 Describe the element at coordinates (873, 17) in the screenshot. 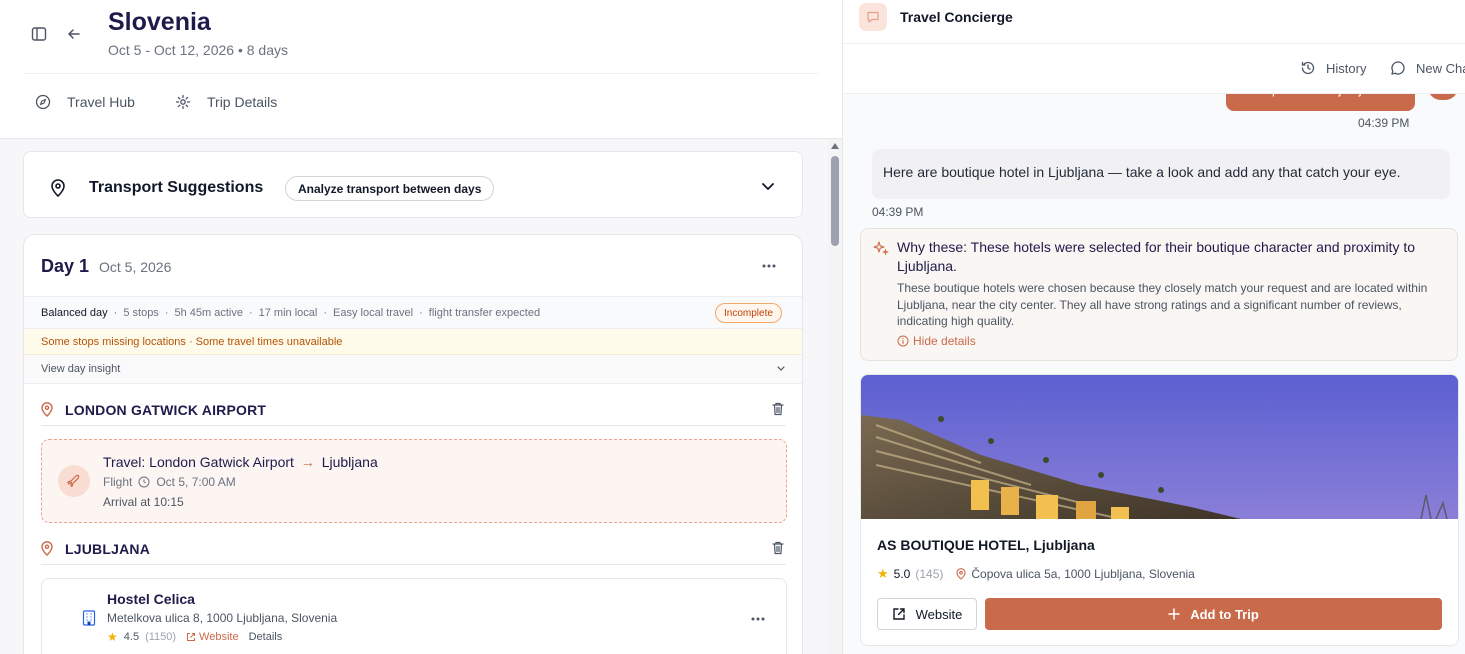

I see `chat-bubble-icon` at that location.